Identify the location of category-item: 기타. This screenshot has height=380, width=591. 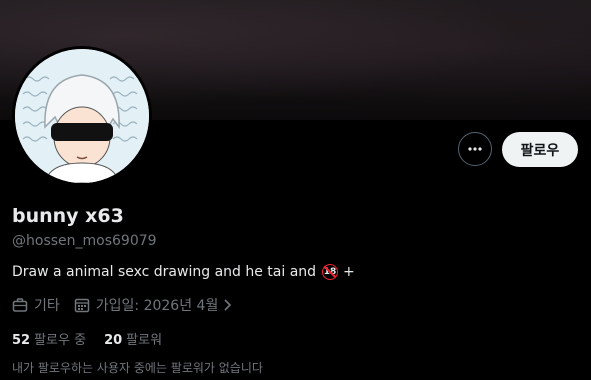
(36, 305).